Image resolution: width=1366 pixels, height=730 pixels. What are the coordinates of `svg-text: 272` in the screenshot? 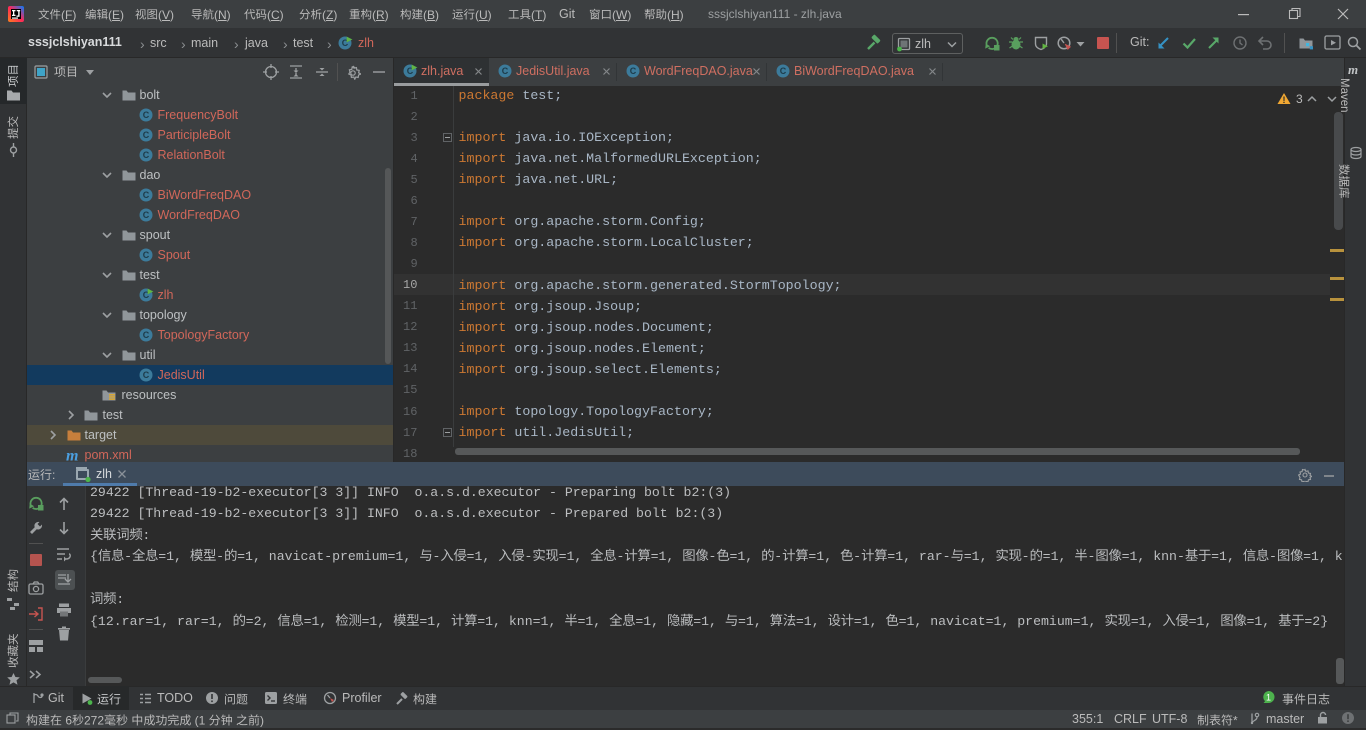 It's located at (94, 721).